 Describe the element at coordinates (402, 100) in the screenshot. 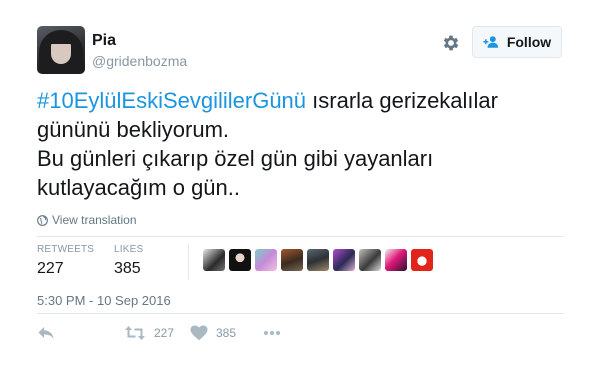

I see `tweet-text-line1: ısrarla gerizekalılar` at that location.